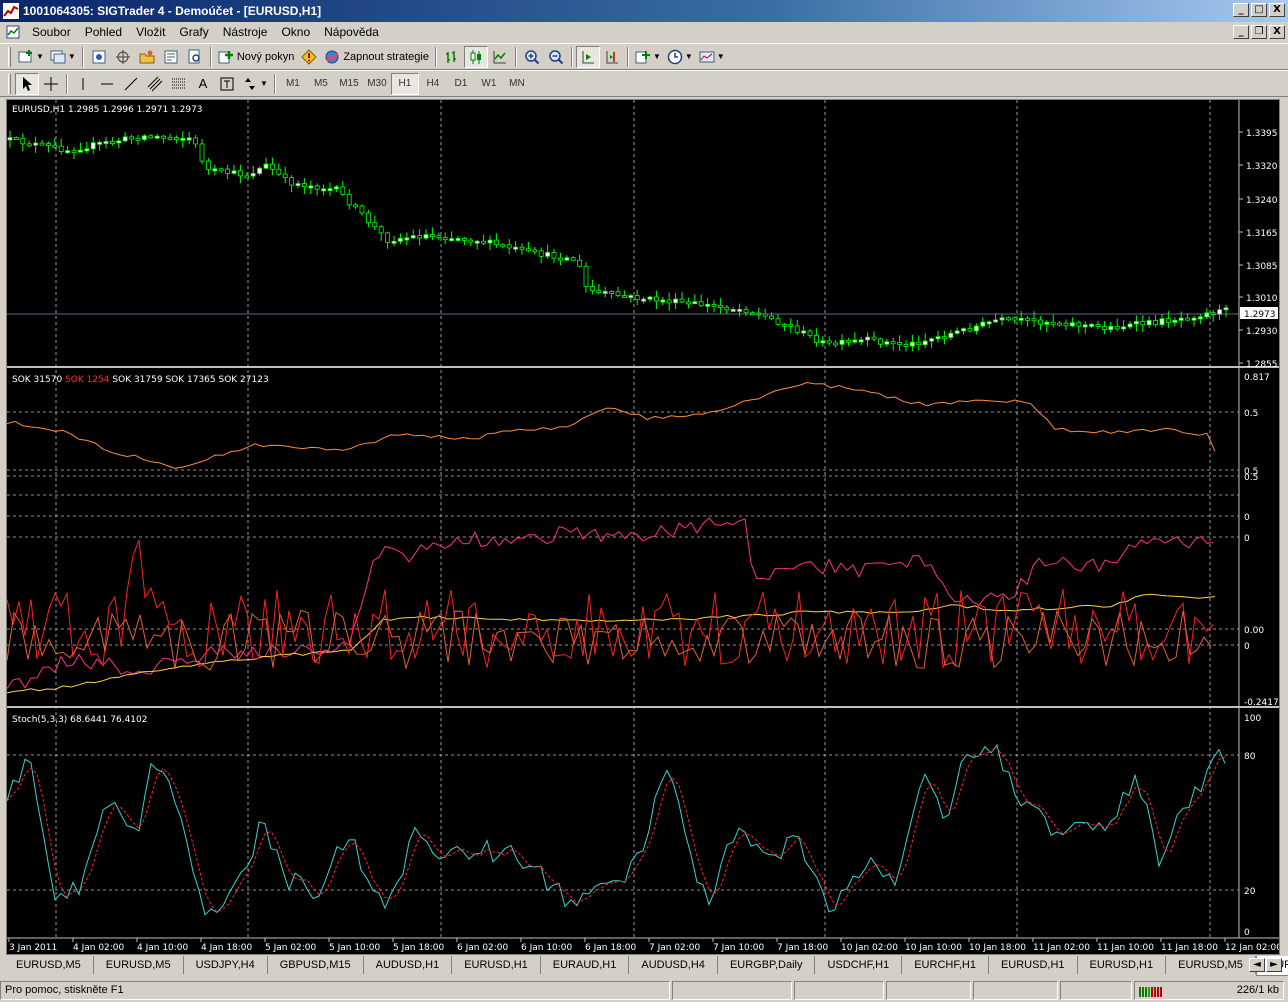 The image size is (1288, 1002). What do you see at coordinates (1250, 892) in the screenshot?
I see `stoch-axis-tick: 20` at bounding box center [1250, 892].